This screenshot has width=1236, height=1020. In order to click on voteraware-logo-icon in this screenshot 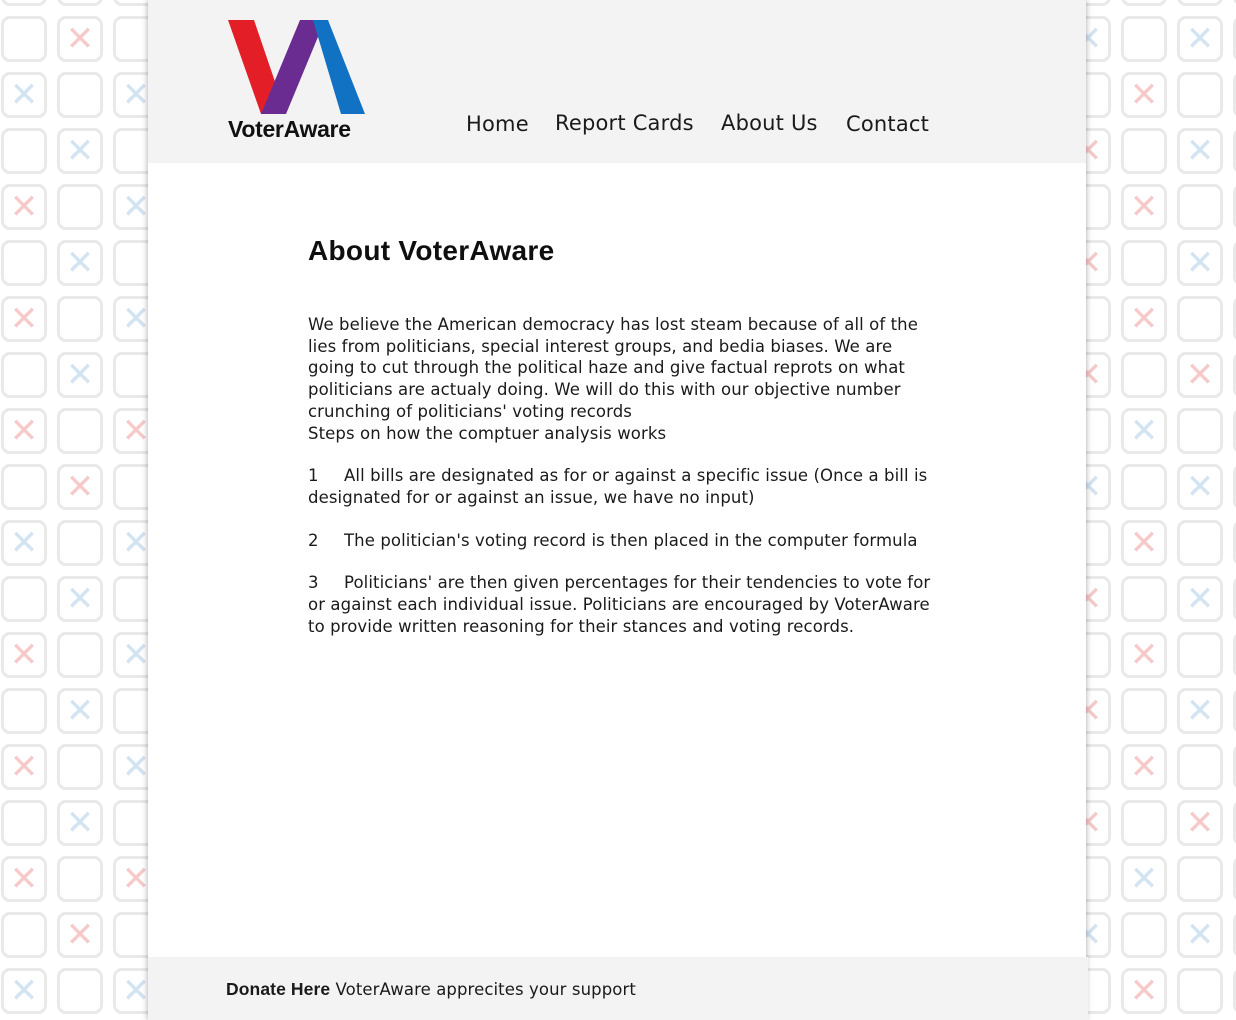, I will do `click(296, 67)`.